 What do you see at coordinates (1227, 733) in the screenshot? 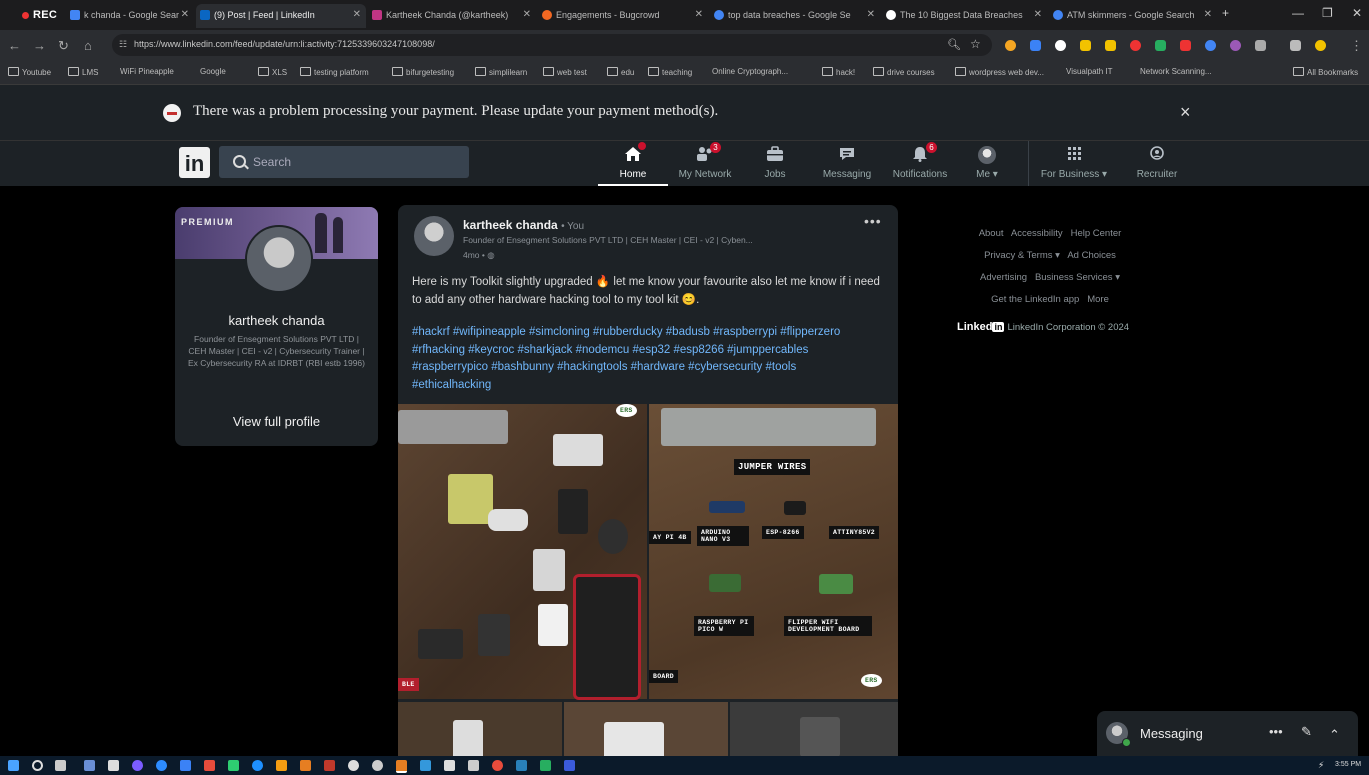
I see `messaging-widget: Messaging ••• ✎ ⌃` at bounding box center [1227, 733].